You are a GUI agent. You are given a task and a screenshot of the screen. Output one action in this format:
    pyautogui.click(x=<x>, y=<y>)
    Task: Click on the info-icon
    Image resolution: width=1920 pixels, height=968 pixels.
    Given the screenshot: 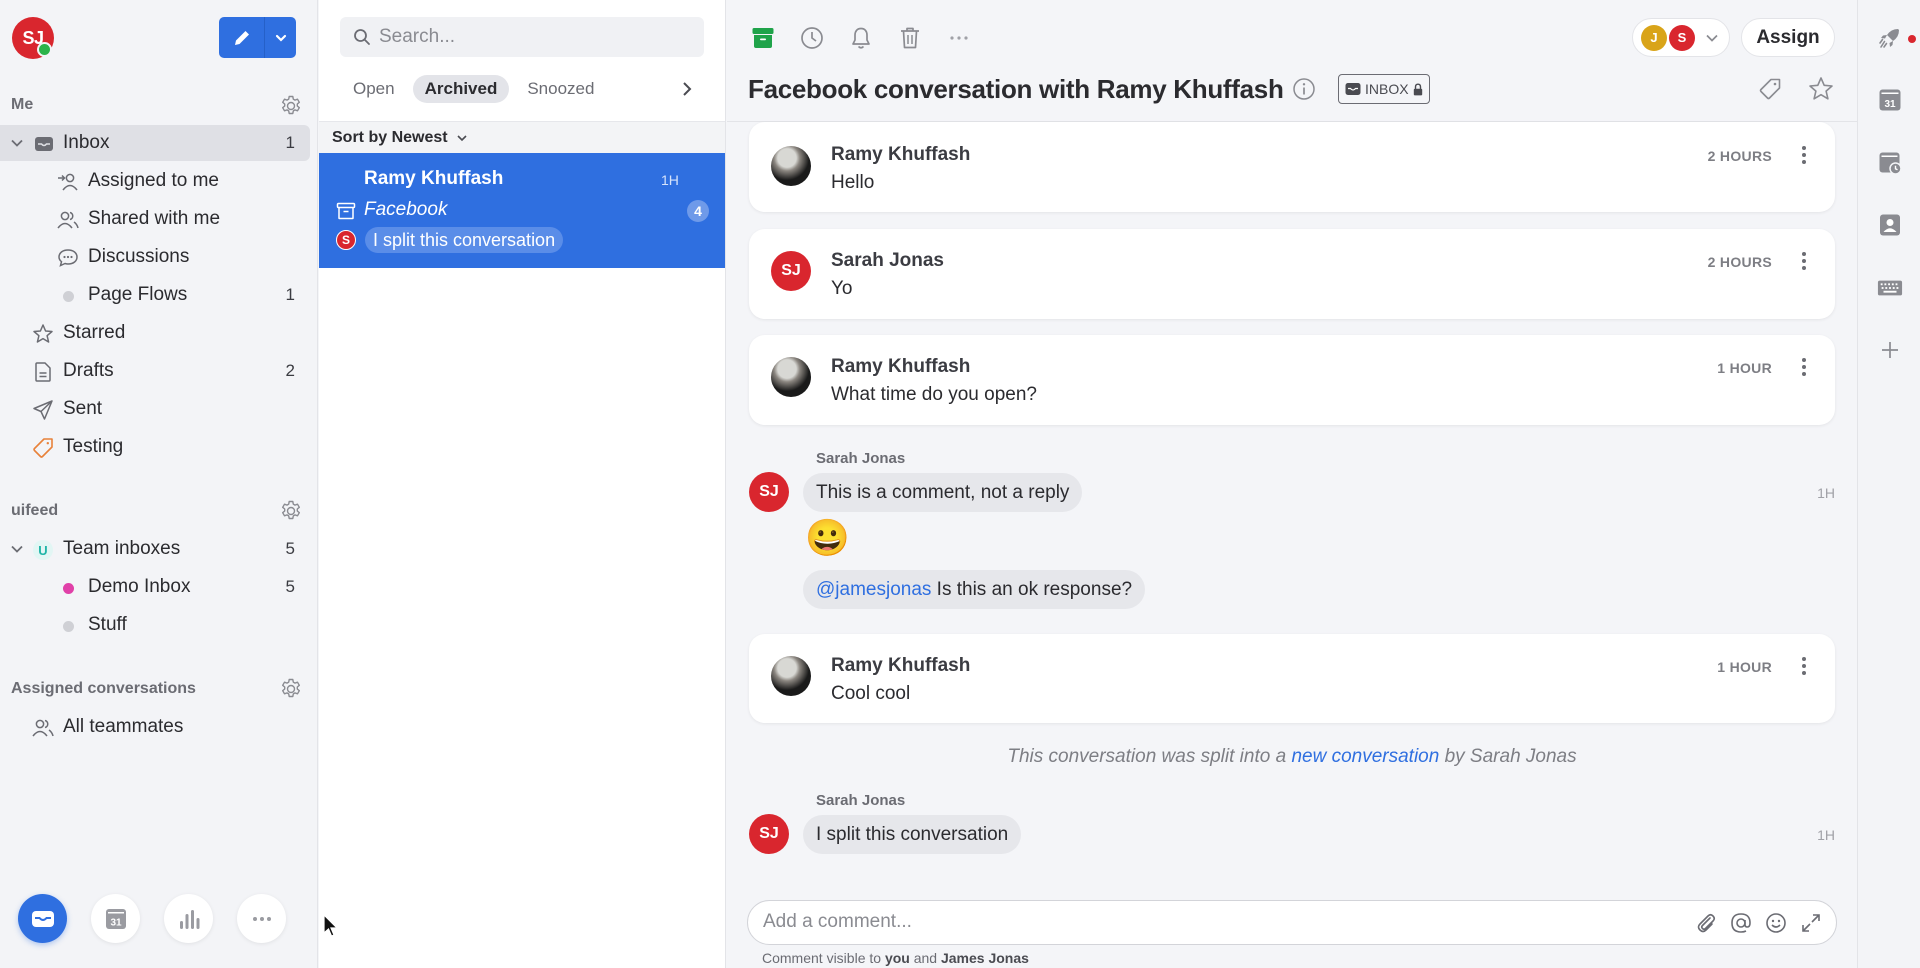 What is the action you would take?
    pyautogui.click(x=1304, y=89)
    